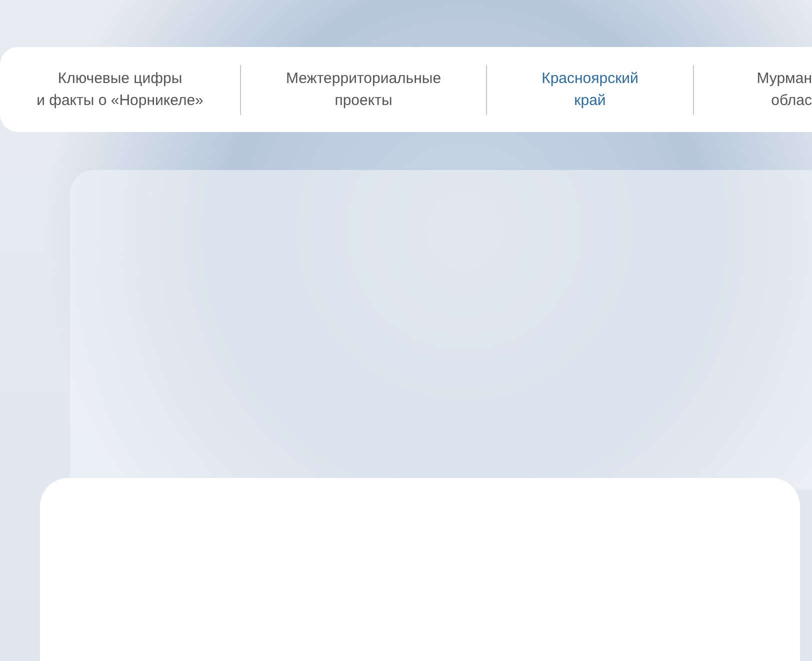 Image resolution: width=812 pixels, height=661 pixels. Describe the element at coordinates (363, 90) in the screenshot. I see `tab: Межтерриториальные проекты` at that location.